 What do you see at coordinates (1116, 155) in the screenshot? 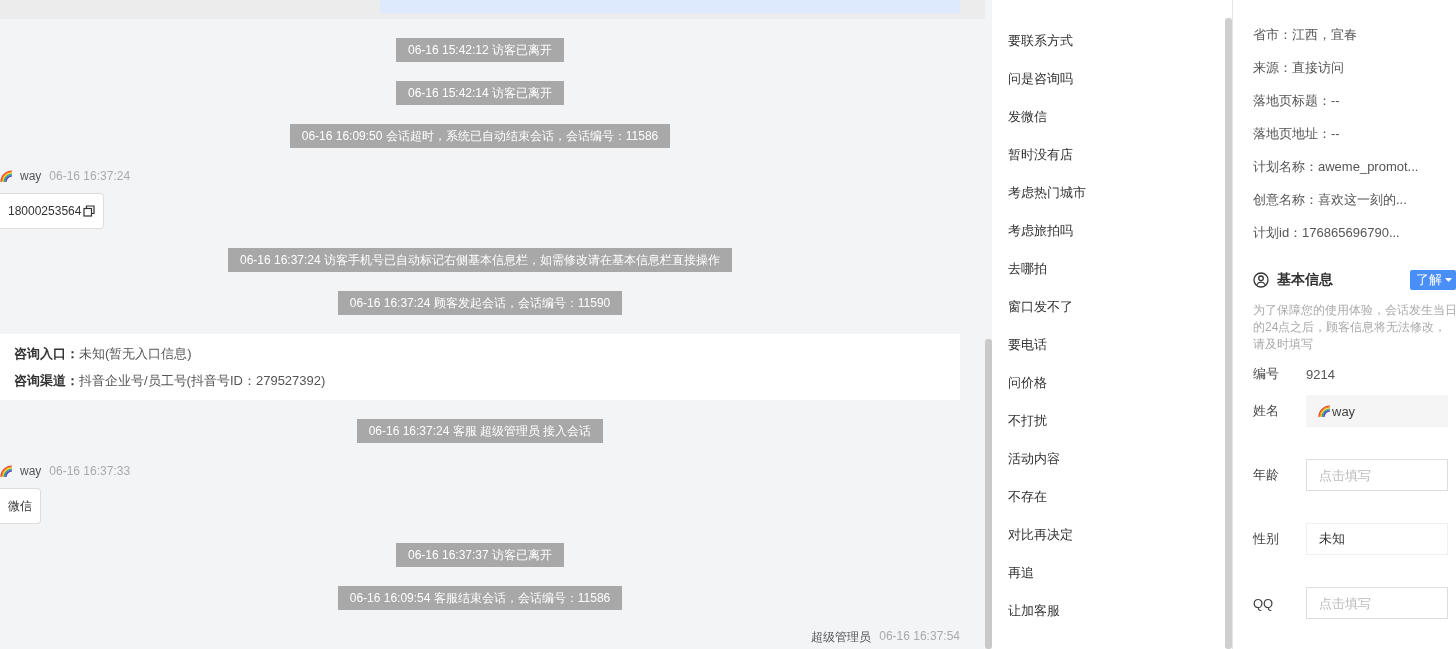
I see `quick-reply-item: 暂时没有店` at bounding box center [1116, 155].